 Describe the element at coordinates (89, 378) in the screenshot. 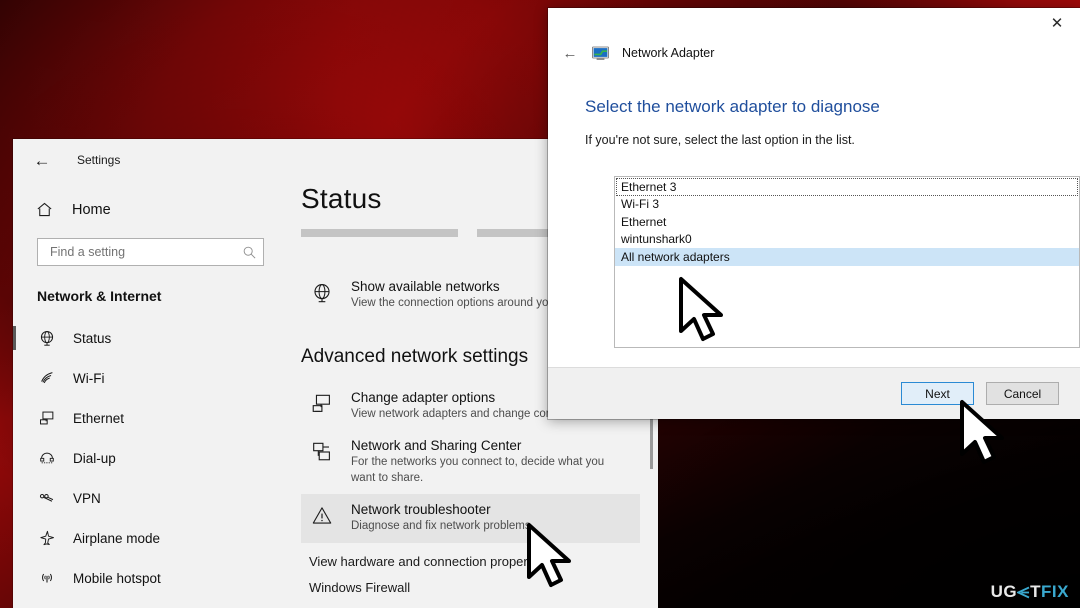

I see `sidebar-item-wifi-label: Wi-Fi` at that location.